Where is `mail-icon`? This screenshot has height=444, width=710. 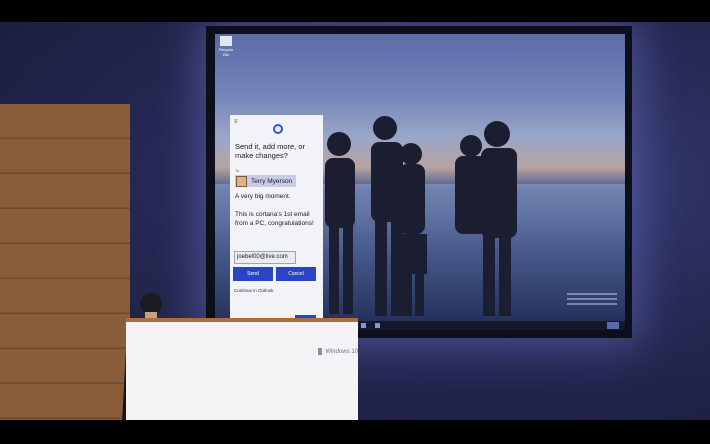 mail-icon is located at coordinates (377, 325).